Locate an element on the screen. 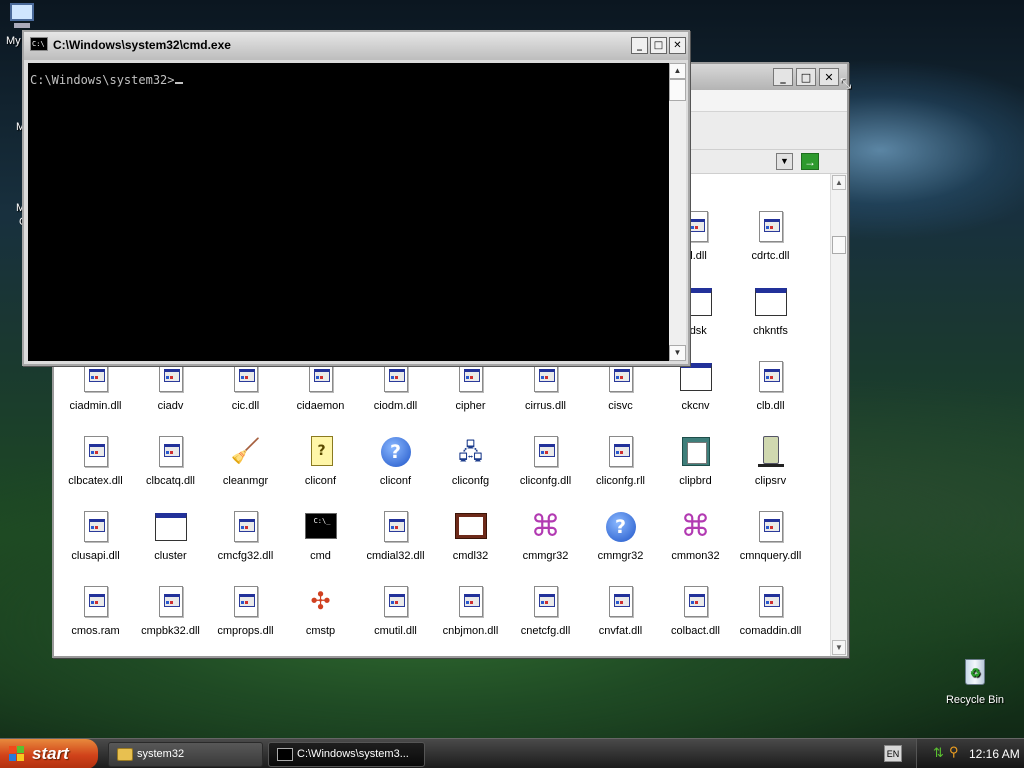 Image resolution: width=1024 pixels, height=768 pixels. file-name: cliconfg is located at coordinates (470, 481).